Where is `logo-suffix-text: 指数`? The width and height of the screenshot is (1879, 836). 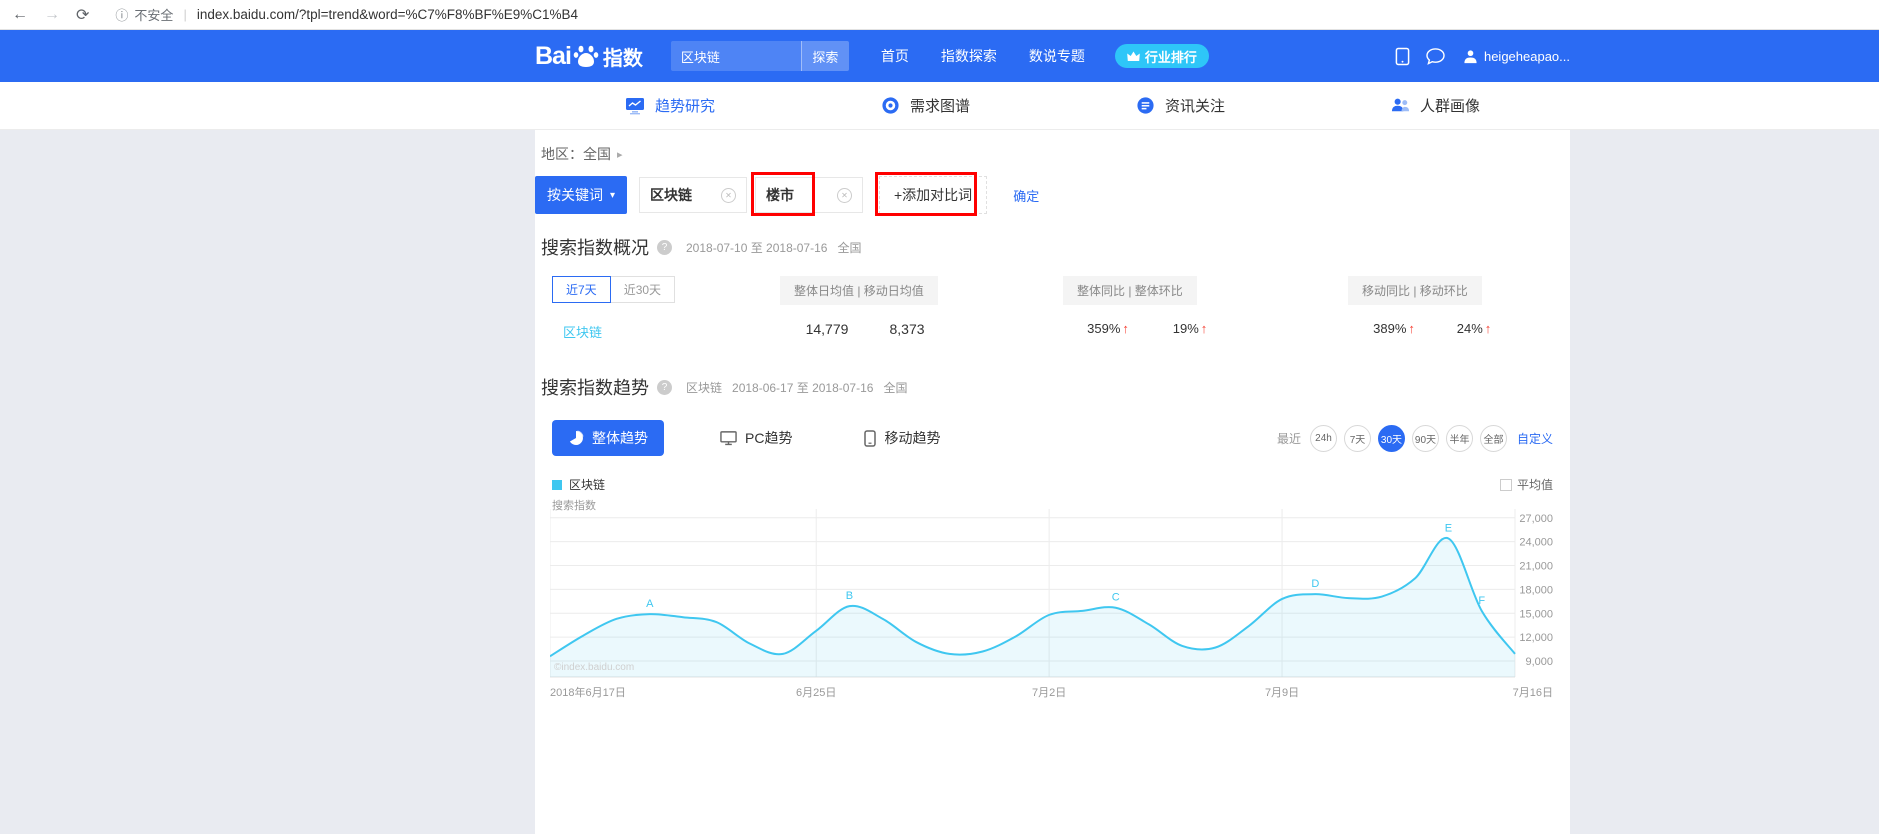 logo-suffix-text: 指数 is located at coordinates (622, 58).